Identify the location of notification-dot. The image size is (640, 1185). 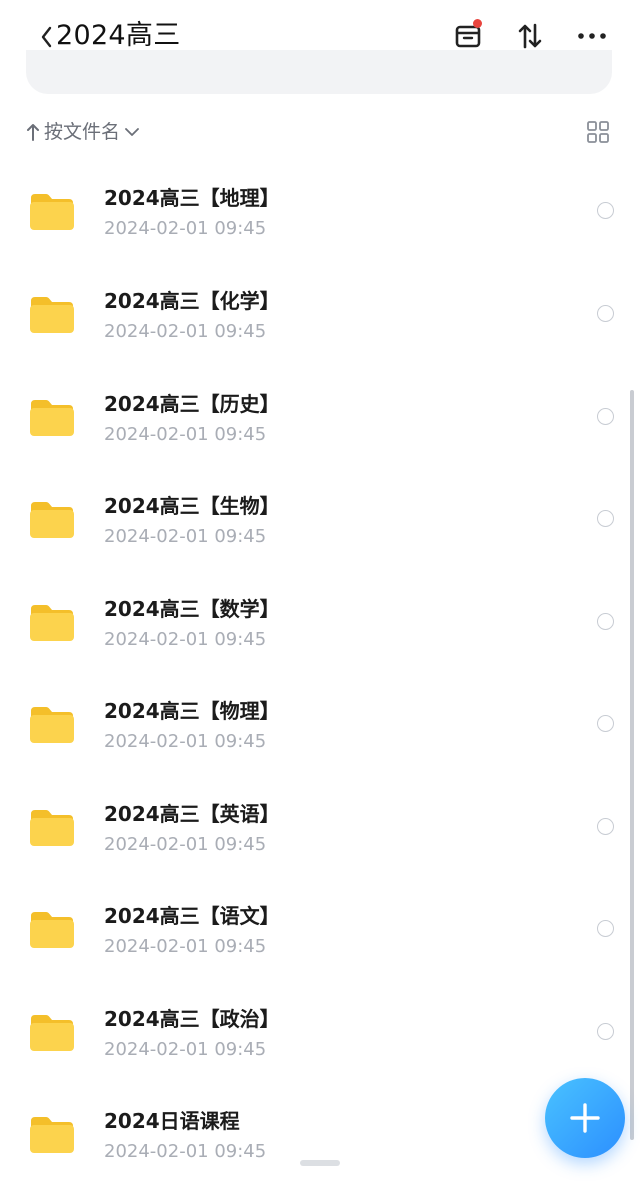
(477, 23).